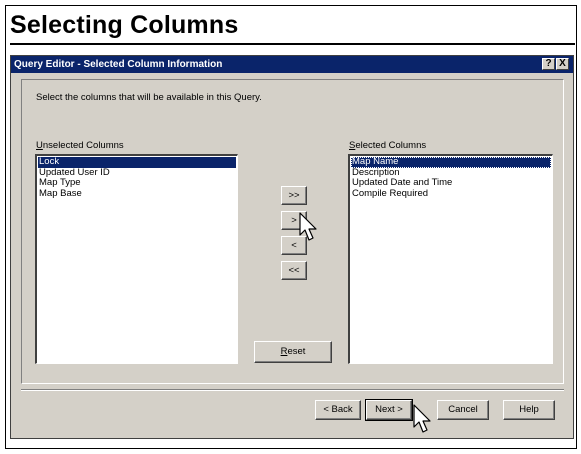 The height and width of the screenshot is (454, 581). Describe the element at coordinates (294, 195) in the screenshot. I see `add-all-button: >>` at that location.